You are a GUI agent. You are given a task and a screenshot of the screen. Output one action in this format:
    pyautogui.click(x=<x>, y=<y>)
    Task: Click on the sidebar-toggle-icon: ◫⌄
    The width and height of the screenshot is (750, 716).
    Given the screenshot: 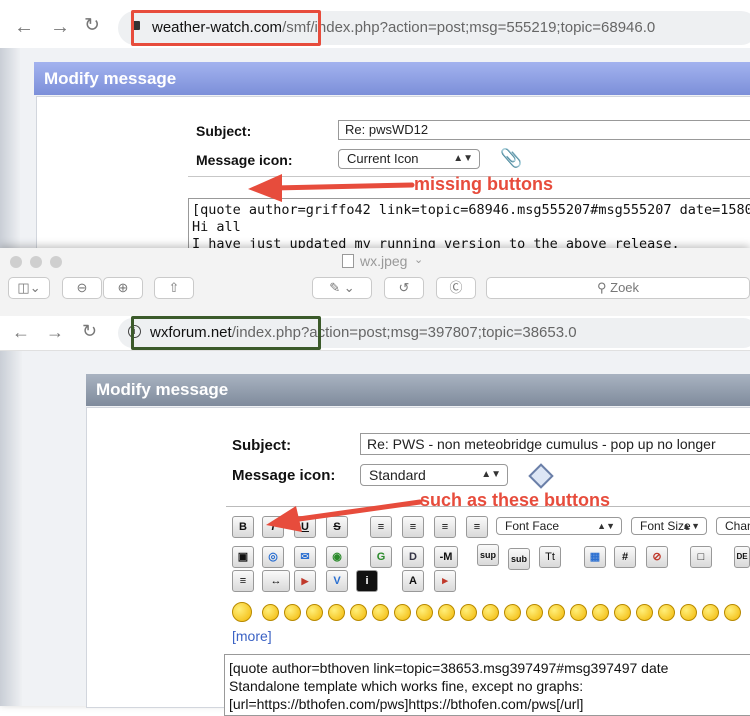 What is the action you would take?
    pyautogui.click(x=29, y=288)
    